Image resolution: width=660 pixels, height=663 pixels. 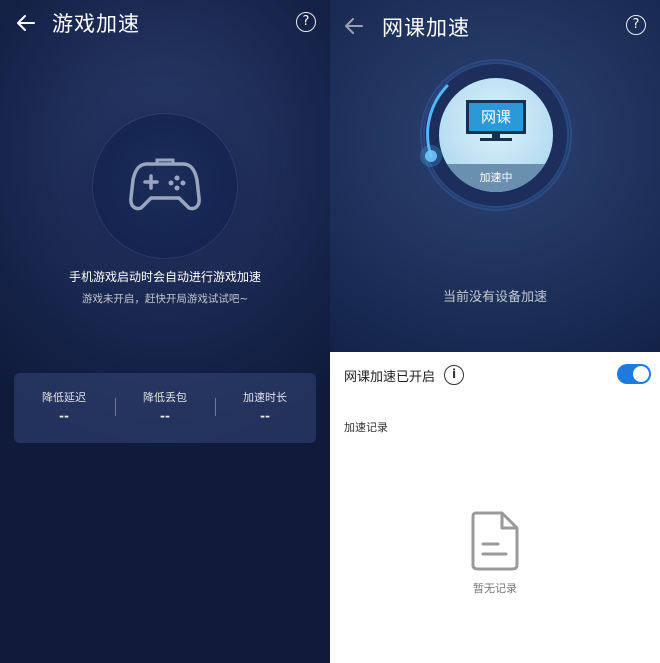 I want to click on acceleration-toggle, so click(x=634, y=374).